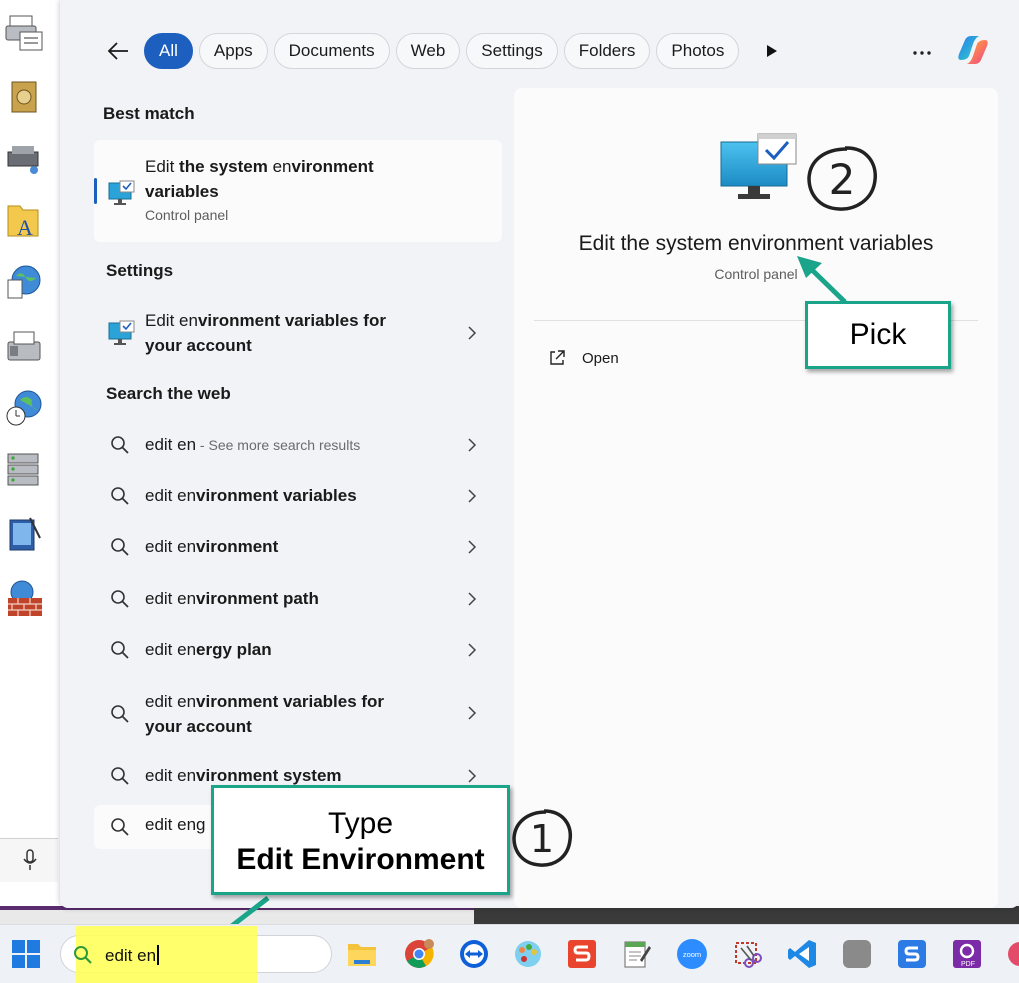  Describe the element at coordinates (857, 954) in the screenshot. I see `blank-app-icon` at that location.